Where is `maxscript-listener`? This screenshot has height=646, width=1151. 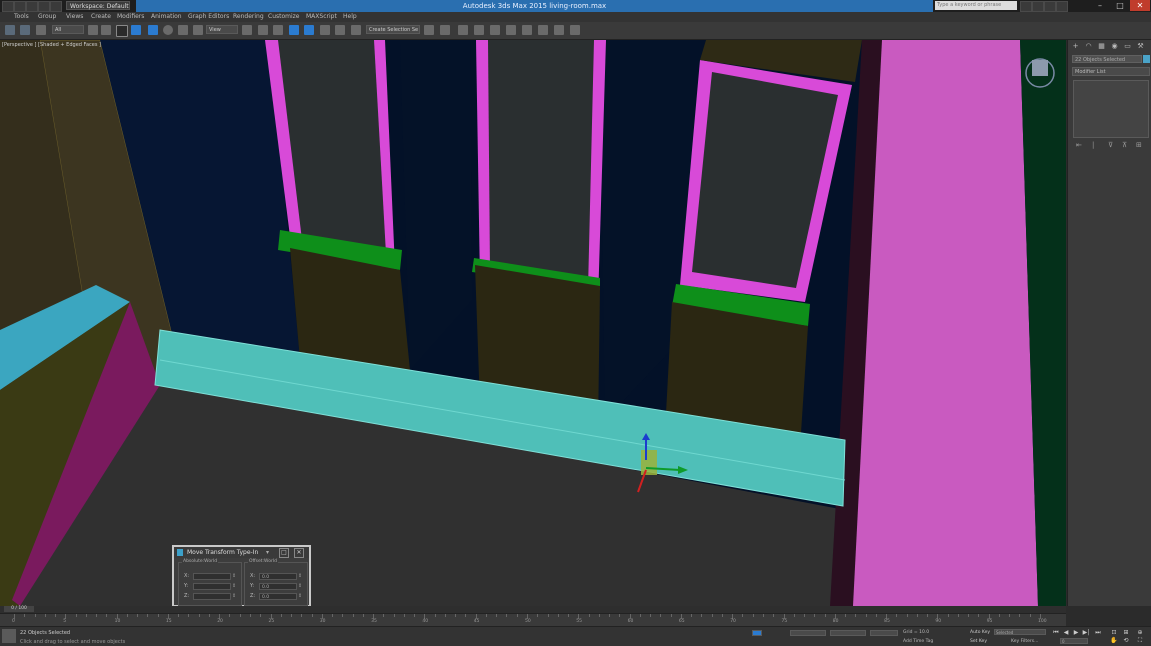 maxscript-listener is located at coordinates (9, 636).